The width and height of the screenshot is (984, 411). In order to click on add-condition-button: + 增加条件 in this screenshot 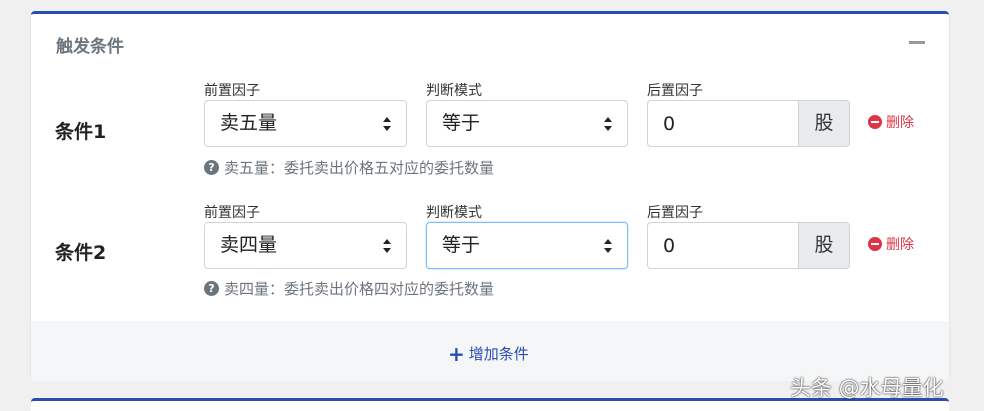, I will do `click(488, 353)`.